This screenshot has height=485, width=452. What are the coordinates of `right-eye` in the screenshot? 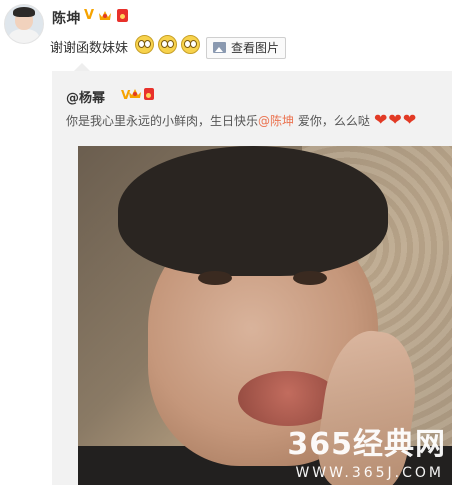 It's located at (310, 278).